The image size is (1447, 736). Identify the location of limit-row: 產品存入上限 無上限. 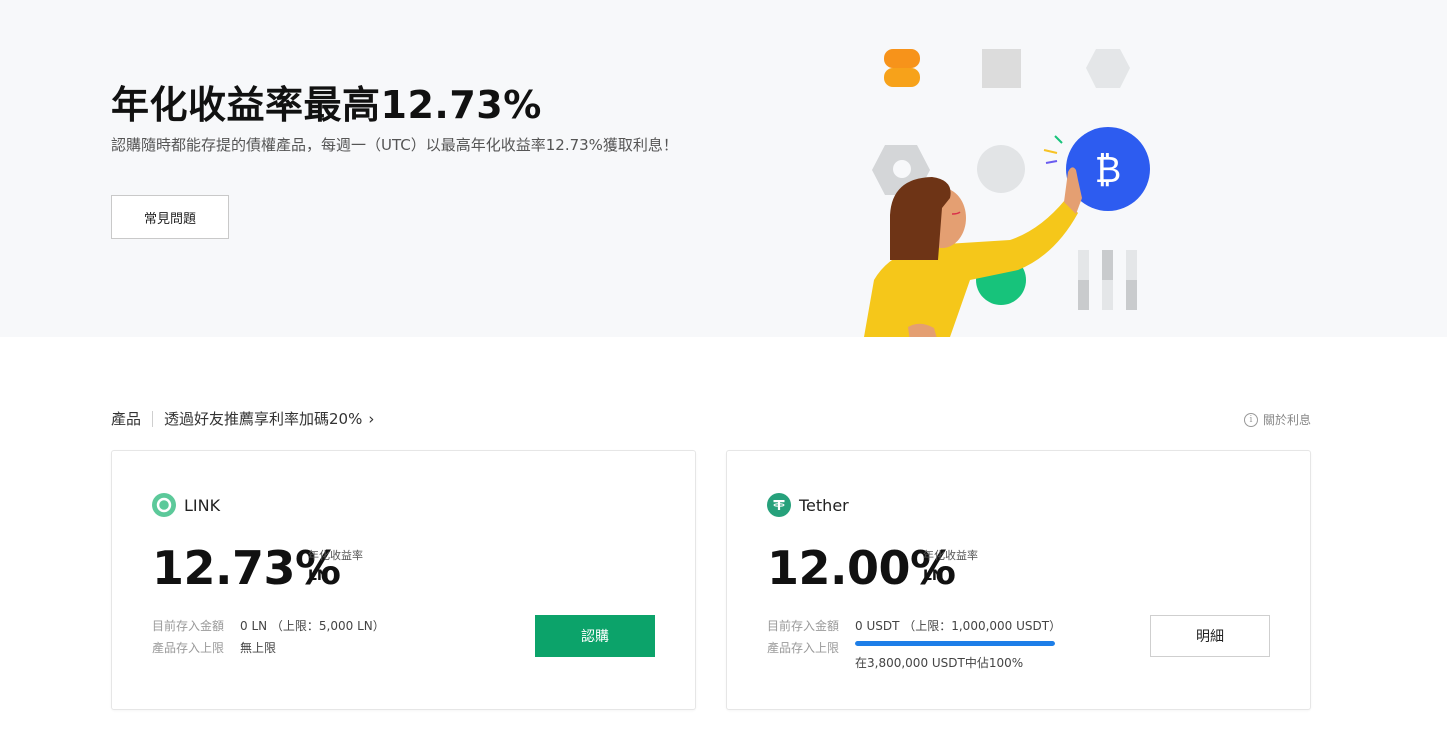
(268, 647).